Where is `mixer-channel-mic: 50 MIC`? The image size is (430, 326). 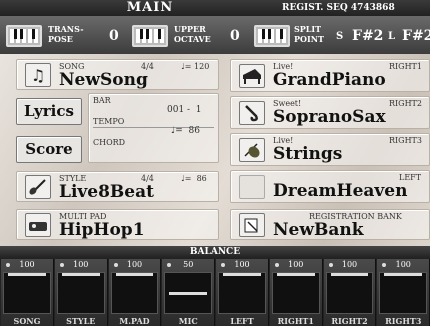
mixer-channel-mic: 50 MIC is located at coordinates (188, 292).